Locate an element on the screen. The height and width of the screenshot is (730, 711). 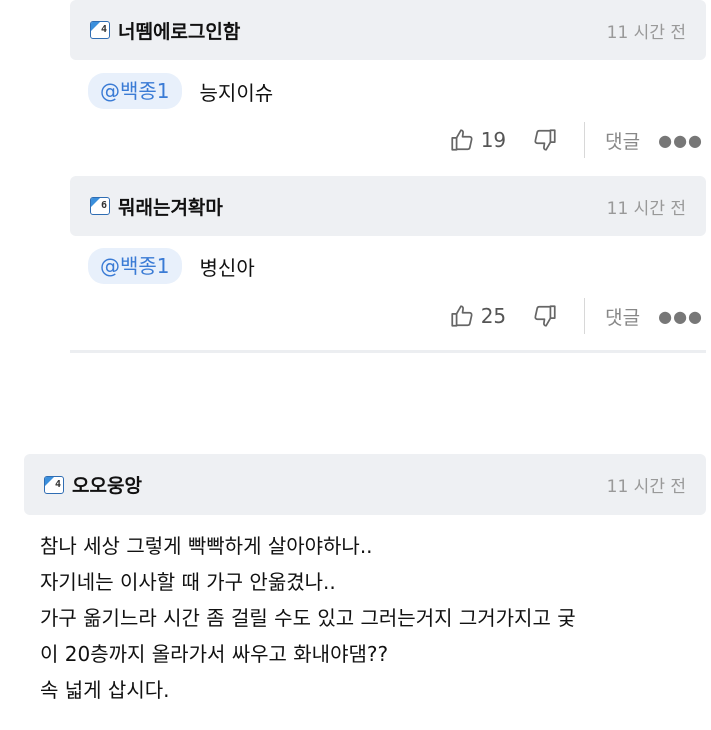
comment-line: 참나 세상 그렇게 빡빡하게 살아야하나.. is located at coordinates (206, 546).